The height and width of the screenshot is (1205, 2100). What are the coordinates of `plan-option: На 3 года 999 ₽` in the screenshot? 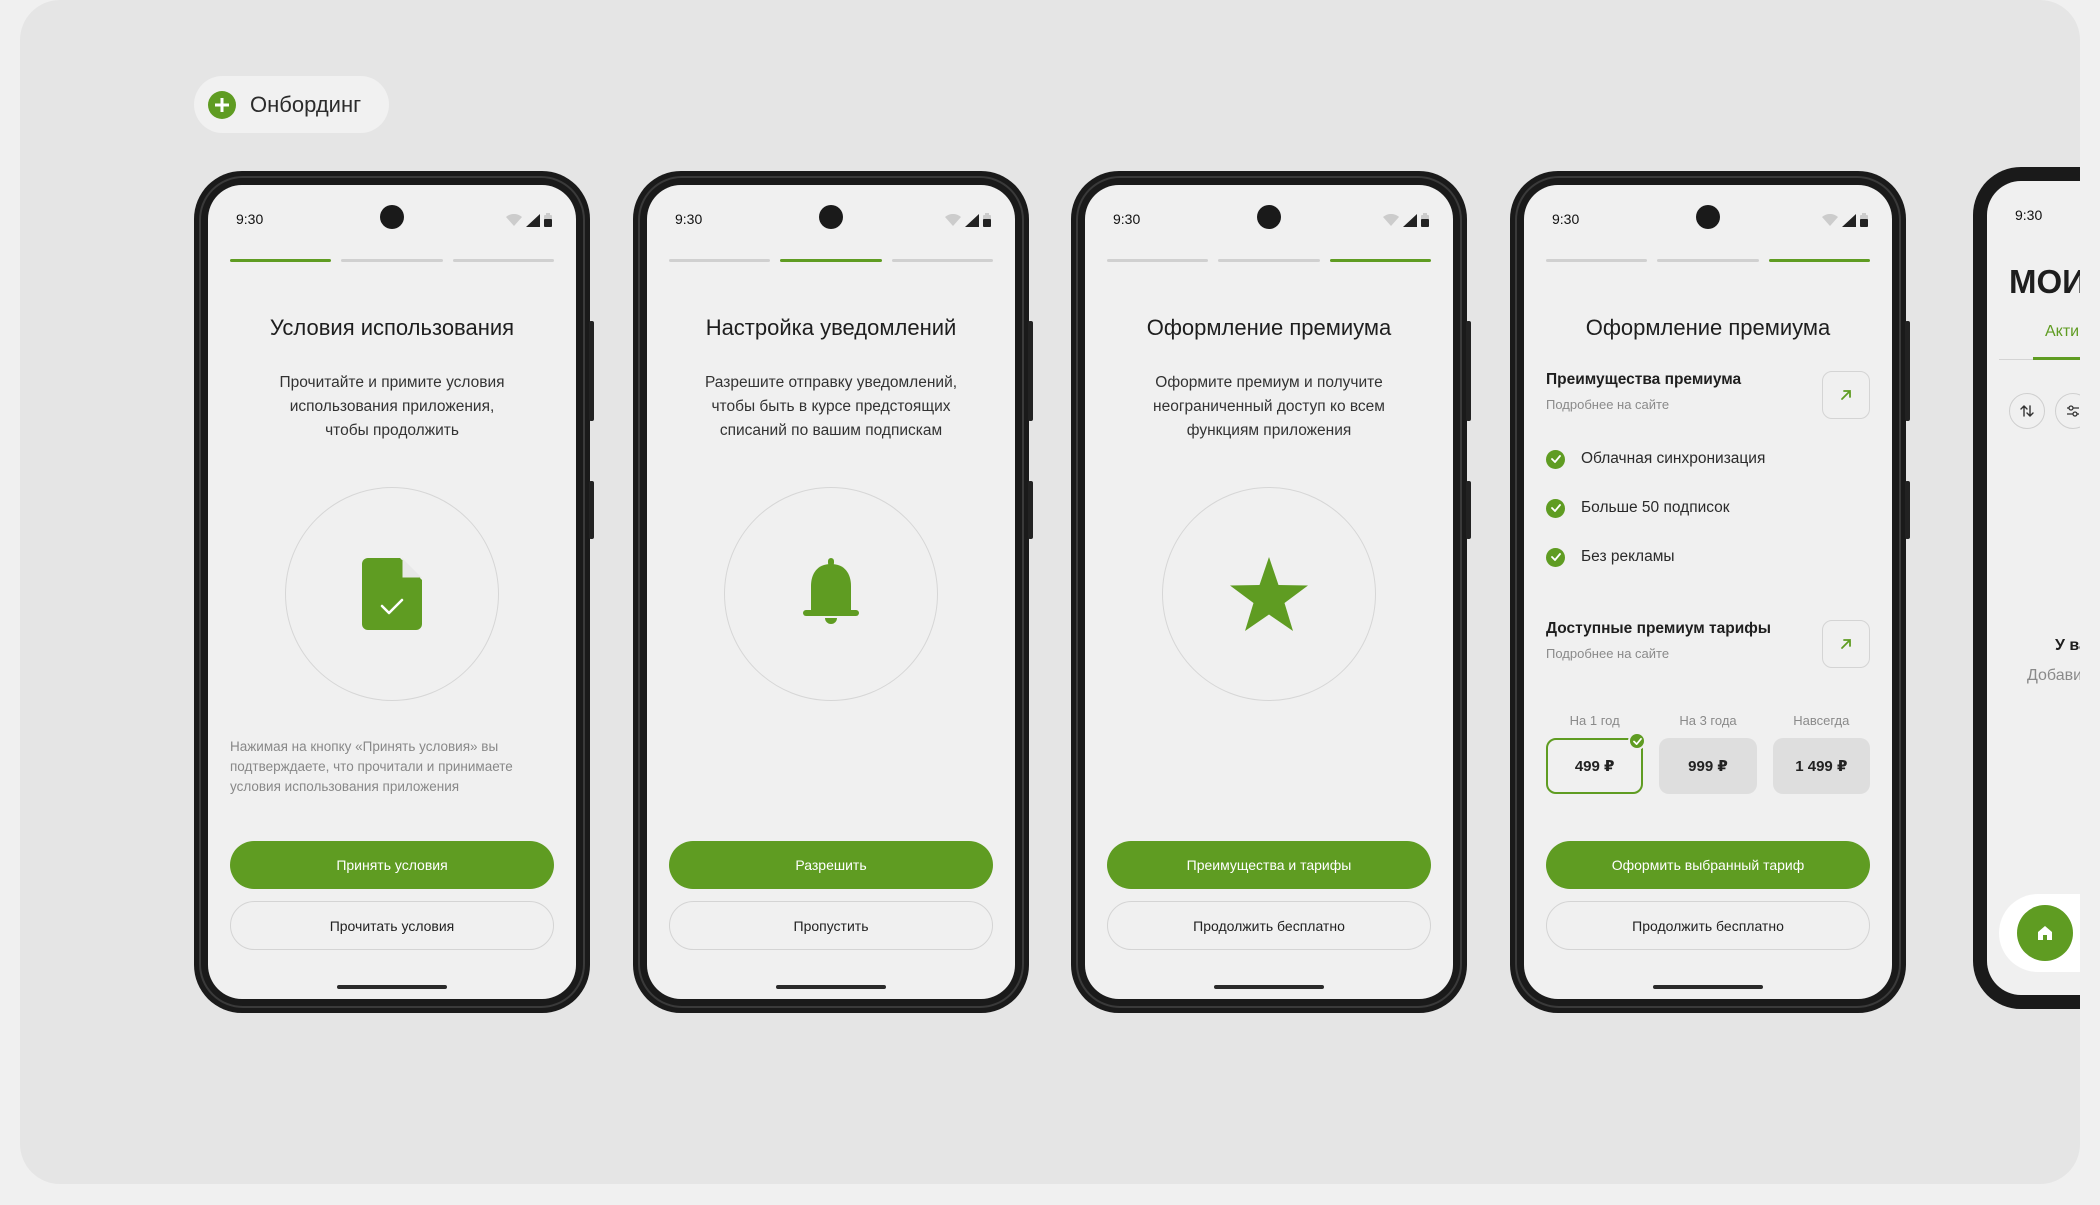 It's located at (1708, 753).